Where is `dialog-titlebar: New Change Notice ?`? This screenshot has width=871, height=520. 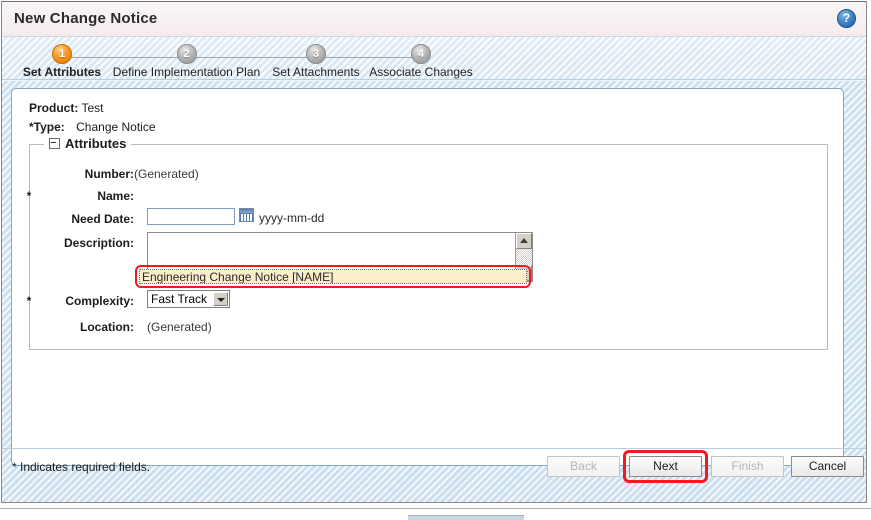
dialog-titlebar: New Change Notice ? is located at coordinates (434, 19).